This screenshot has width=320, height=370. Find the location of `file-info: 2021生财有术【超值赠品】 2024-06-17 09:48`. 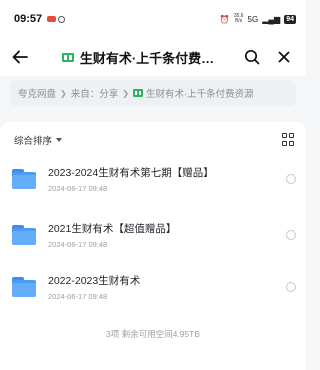

file-info: 2021生财有术【超值赠品】 2024-06-17 09:48 is located at coordinates (167, 235).